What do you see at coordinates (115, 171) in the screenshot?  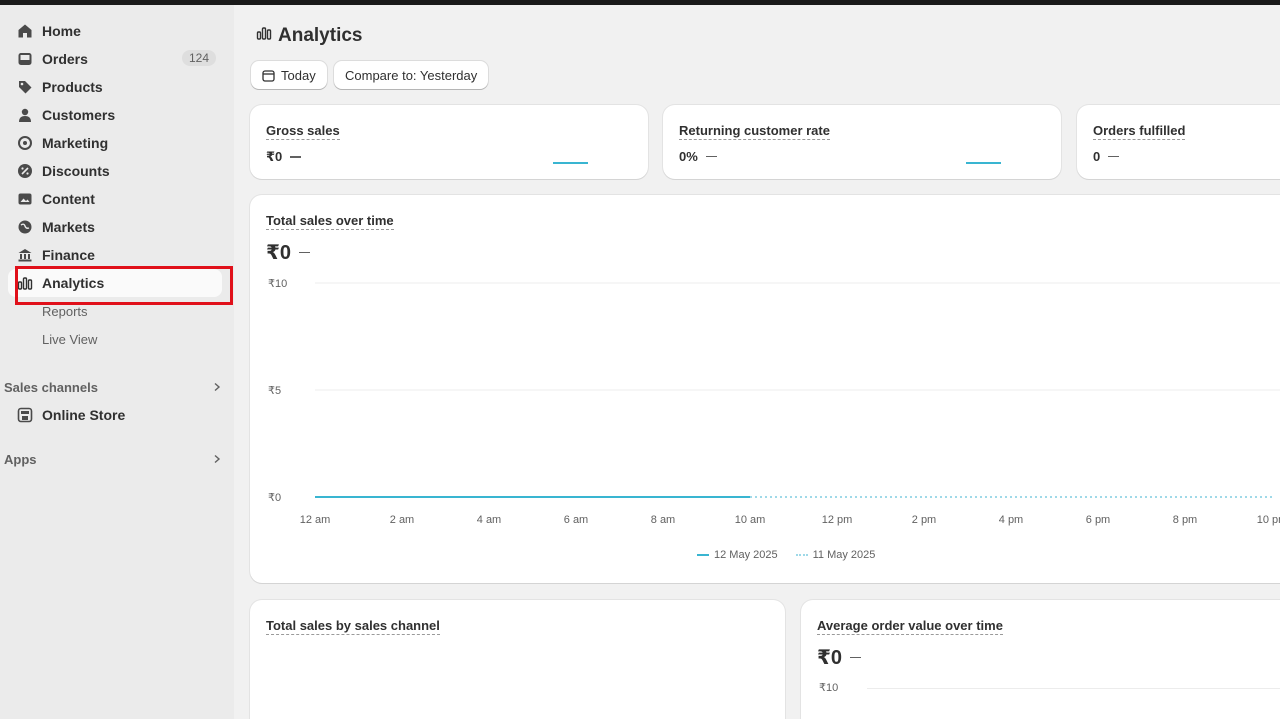 I see `sidebar-item-discounts: Discounts` at bounding box center [115, 171].